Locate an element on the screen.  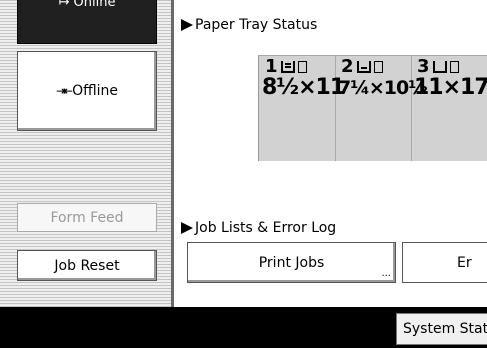
job-reset-button: Job Reset is located at coordinates (87, 265).